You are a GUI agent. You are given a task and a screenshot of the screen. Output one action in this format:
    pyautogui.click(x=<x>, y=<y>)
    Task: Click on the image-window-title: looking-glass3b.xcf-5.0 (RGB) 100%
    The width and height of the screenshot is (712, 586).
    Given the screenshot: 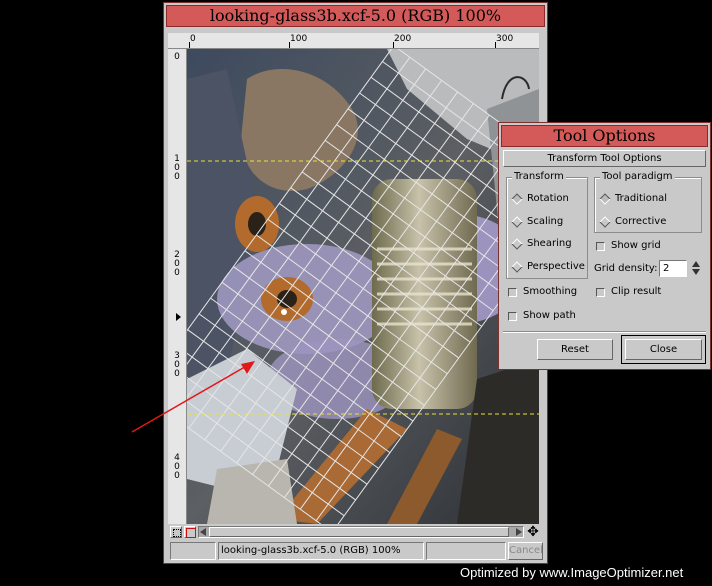 What is the action you would take?
    pyautogui.click(x=355, y=16)
    